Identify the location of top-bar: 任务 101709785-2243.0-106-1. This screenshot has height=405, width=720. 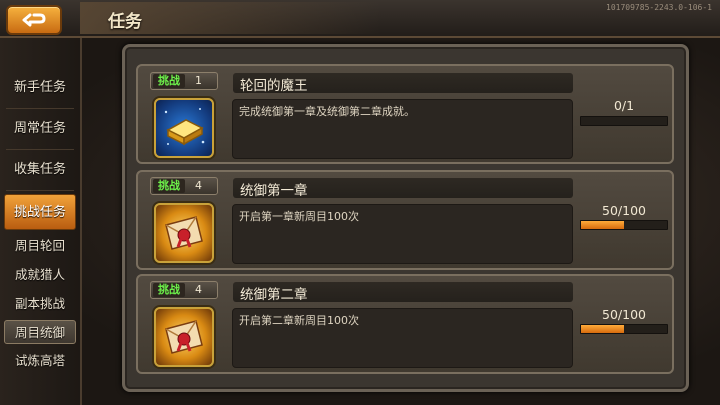
(360, 19).